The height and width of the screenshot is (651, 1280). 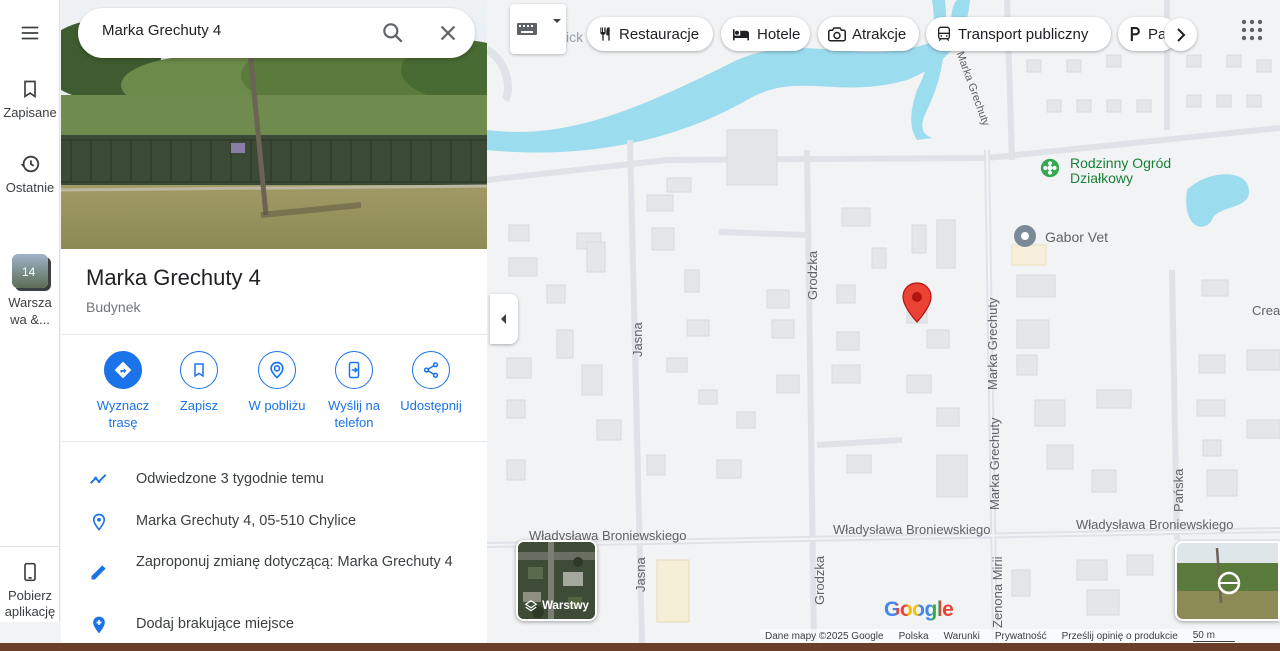 I want to click on selected-location-pin, so click(x=917, y=303).